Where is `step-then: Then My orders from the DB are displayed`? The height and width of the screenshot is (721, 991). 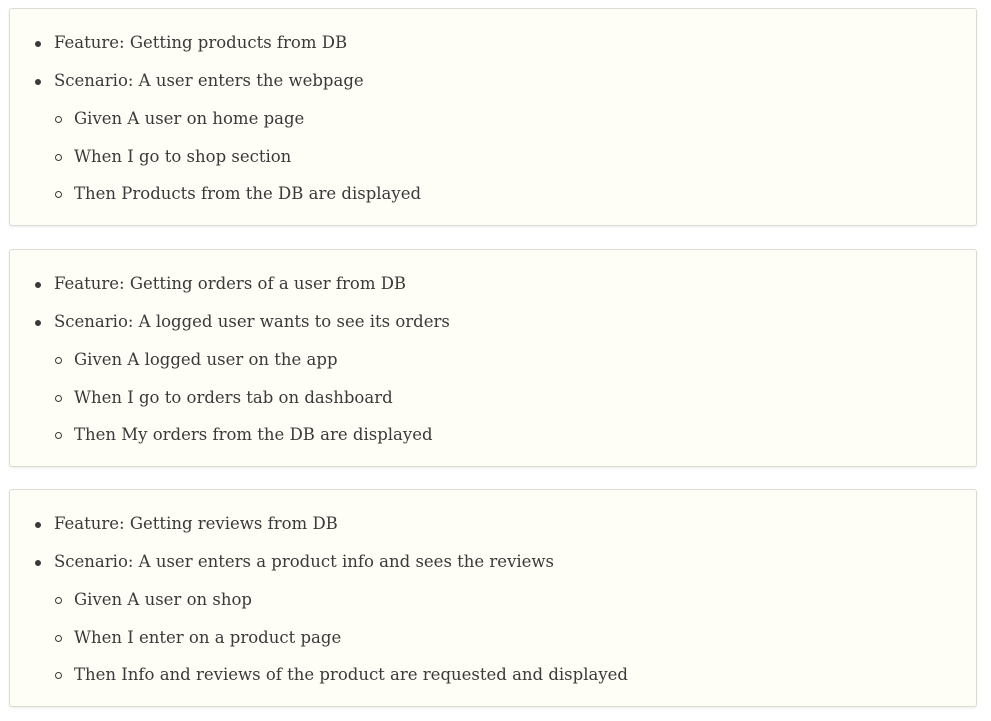
step-then: Then My orders from the DB are displayed is located at coordinates (253, 434).